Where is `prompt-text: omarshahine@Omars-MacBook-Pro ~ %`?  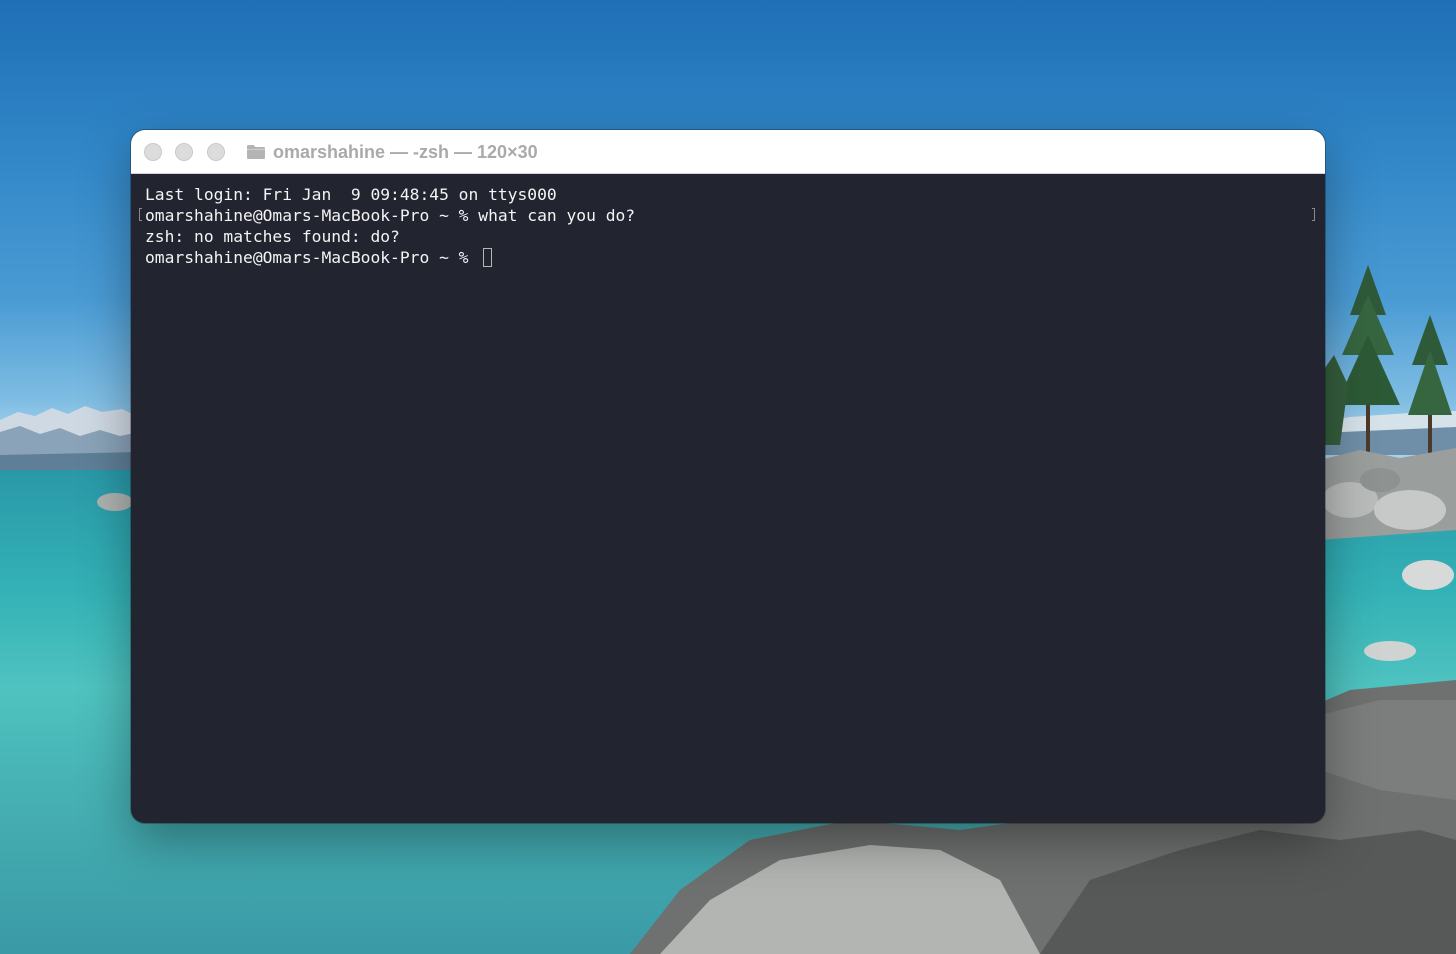 prompt-text: omarshahine@Omars-MacBook-Pro ~ % is located at coordinates (312, 257).